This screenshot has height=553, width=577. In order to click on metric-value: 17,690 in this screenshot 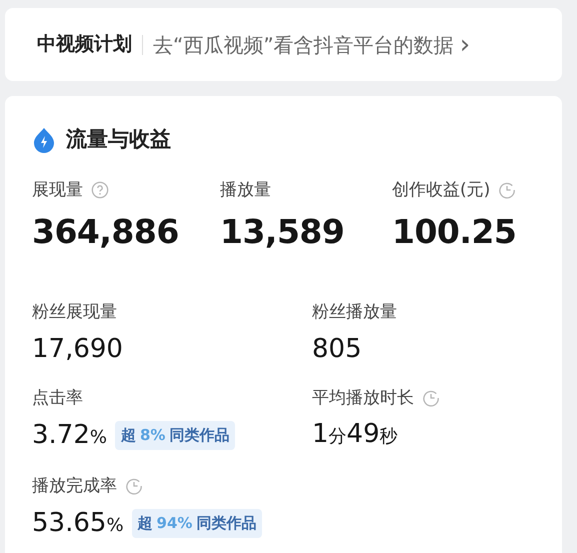, I will do `click(77, 349)`.